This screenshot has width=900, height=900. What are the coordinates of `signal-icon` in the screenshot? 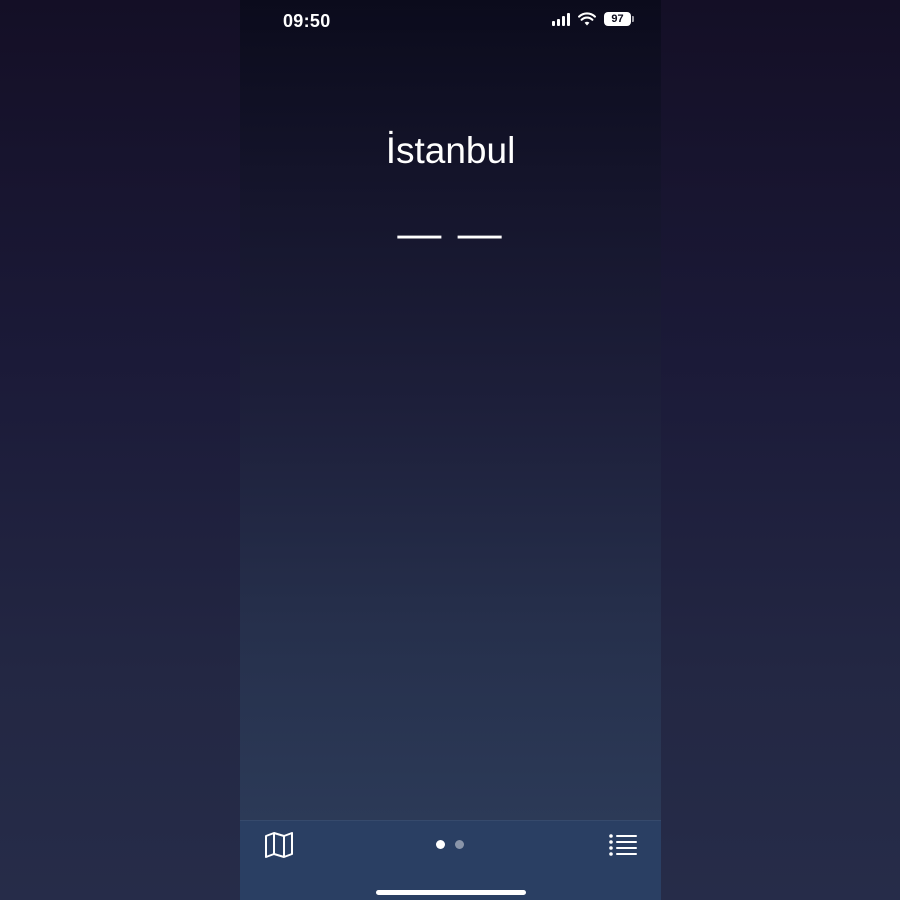 It's located at (561, 19).